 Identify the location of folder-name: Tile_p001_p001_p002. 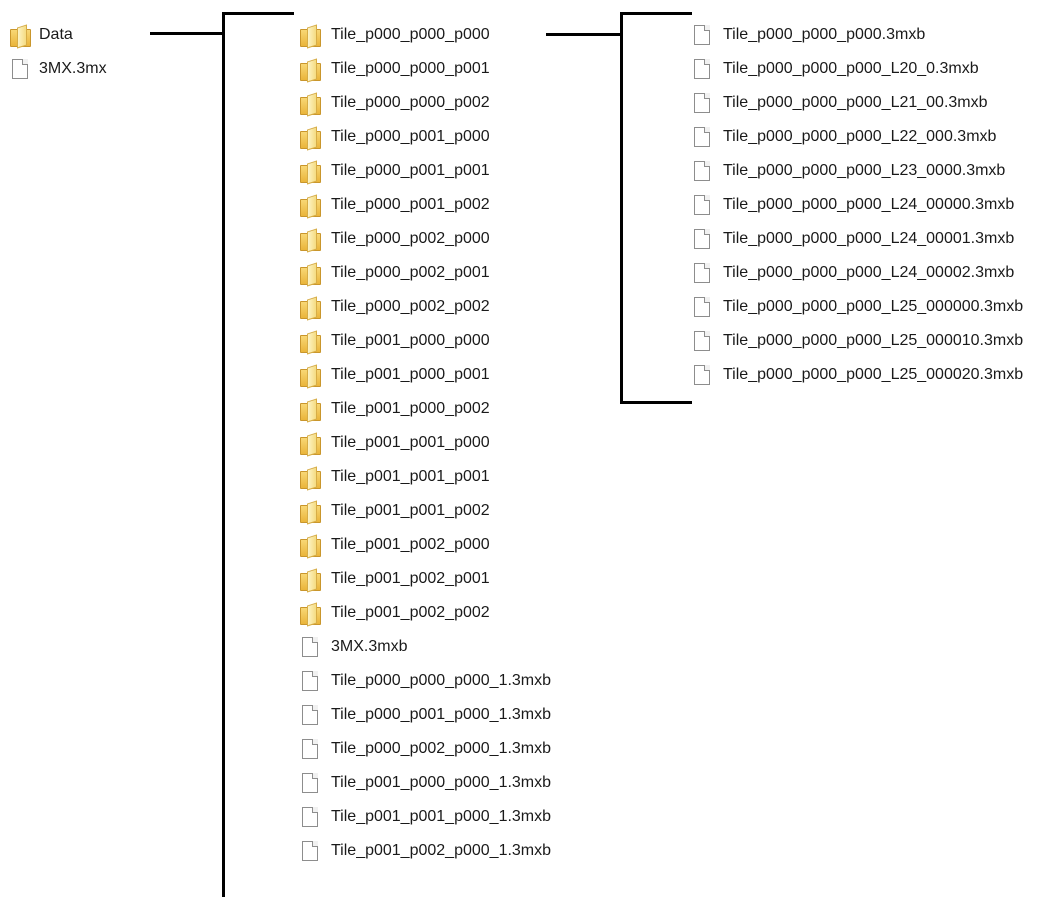
(410, 510).